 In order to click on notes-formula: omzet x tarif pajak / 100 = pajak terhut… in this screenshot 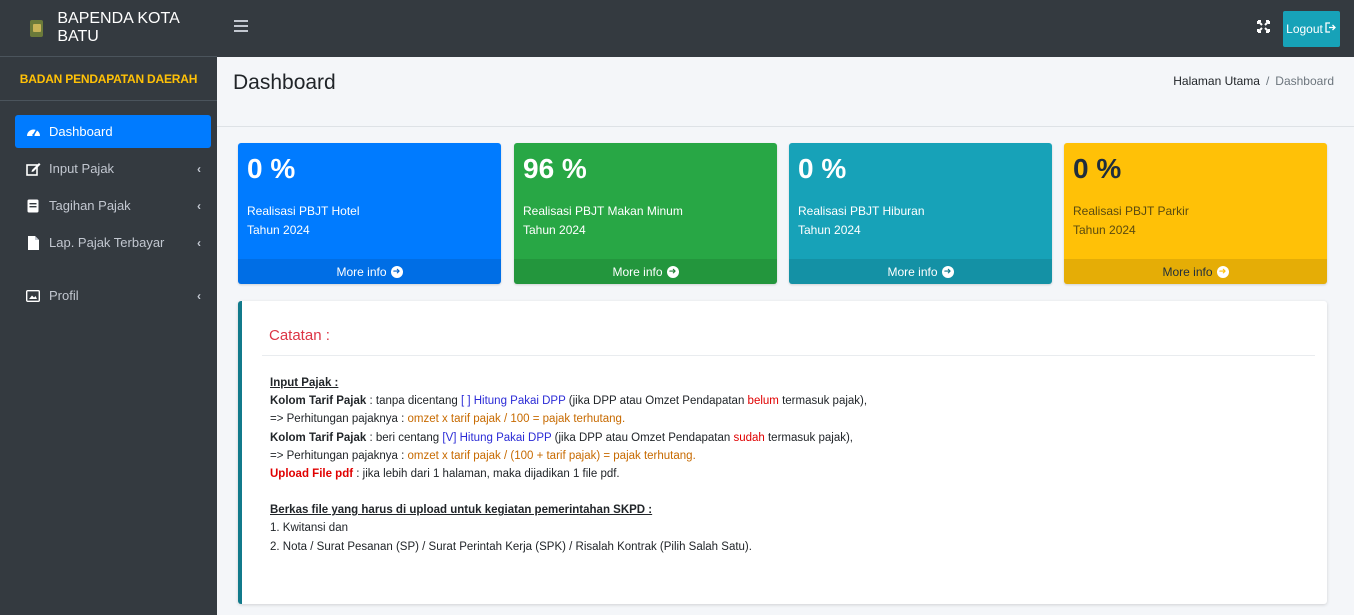, I will do `click(516, 419)`.